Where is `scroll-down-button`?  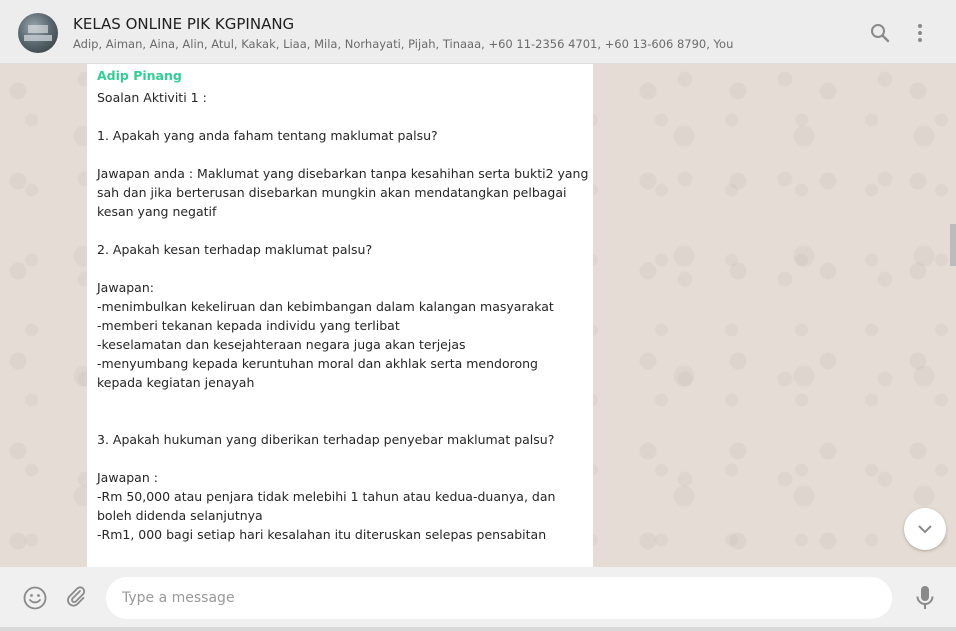
scroll-down-button is located at coordinates (925, 529).